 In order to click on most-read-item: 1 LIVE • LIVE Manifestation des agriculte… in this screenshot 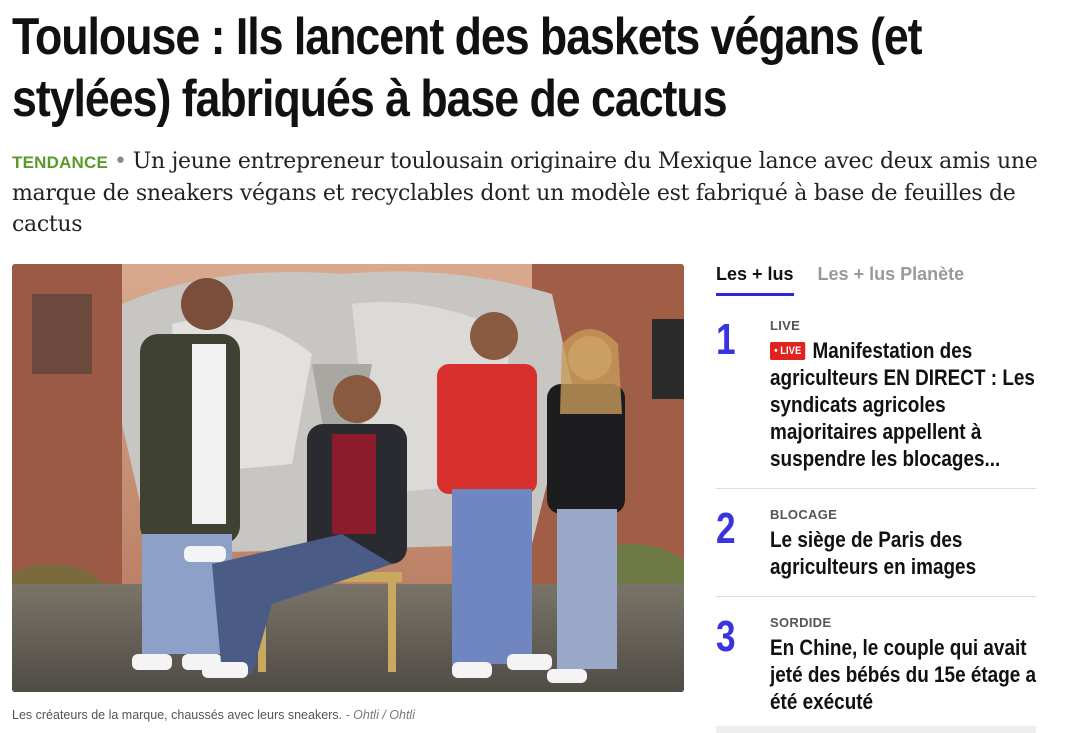, I will do `click(876, 394)`.